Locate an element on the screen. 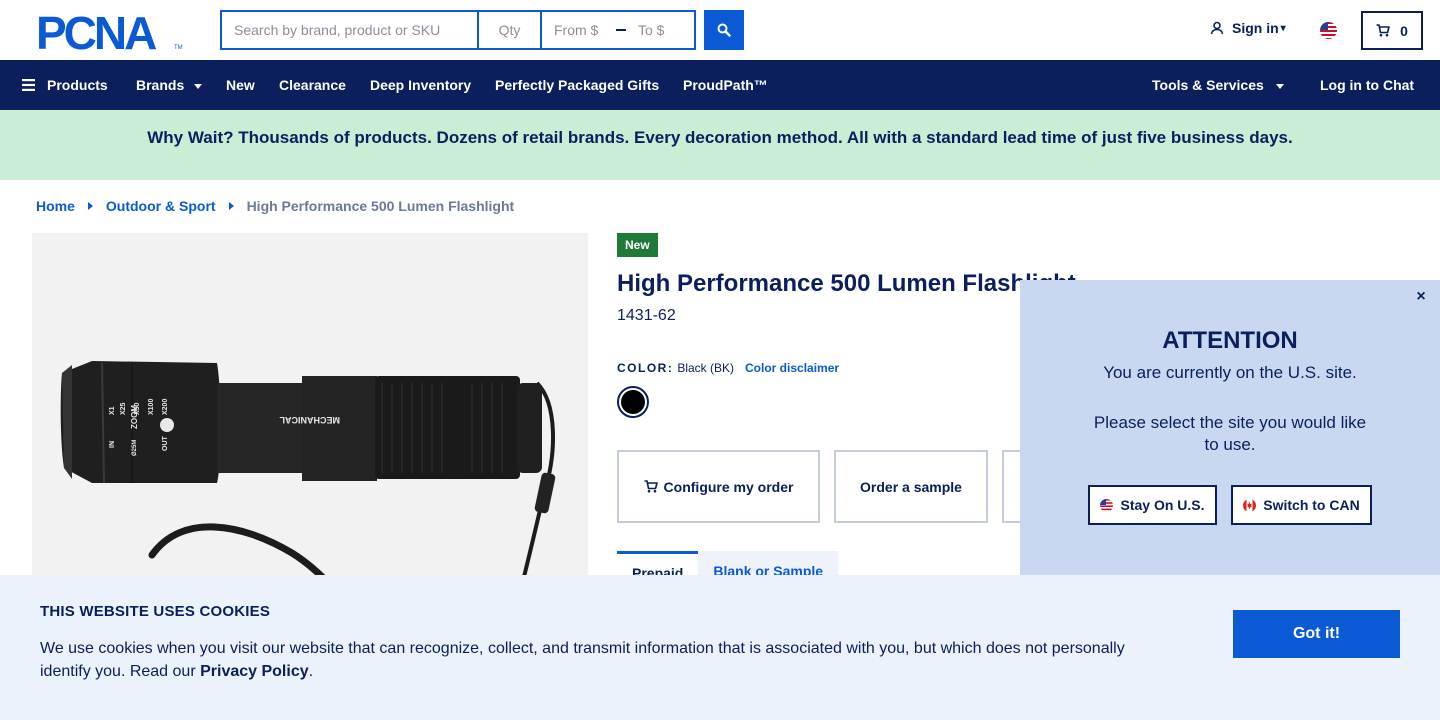 This screenshot has height=720, width=1440. imprint-brand: MECHANICAL is located at coordinates (309, 420).